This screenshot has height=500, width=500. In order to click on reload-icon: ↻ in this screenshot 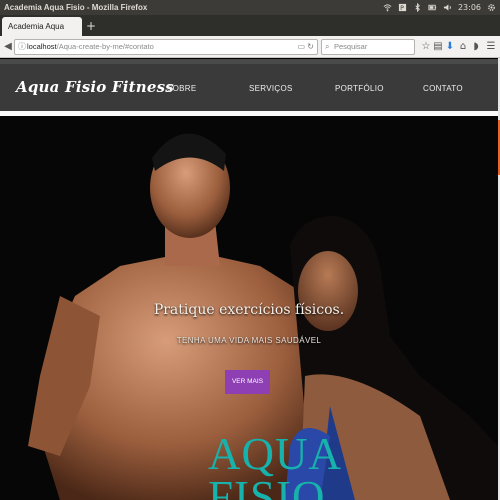, I will do `click(310, 46)`.